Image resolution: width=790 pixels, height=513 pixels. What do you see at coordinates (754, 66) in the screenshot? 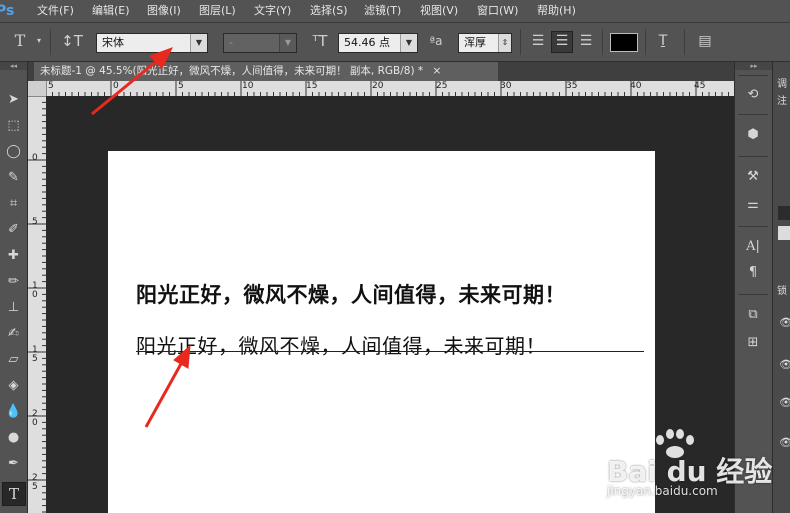
I see `collapse-icon: ▸▸` at bounding box center [754, 66].